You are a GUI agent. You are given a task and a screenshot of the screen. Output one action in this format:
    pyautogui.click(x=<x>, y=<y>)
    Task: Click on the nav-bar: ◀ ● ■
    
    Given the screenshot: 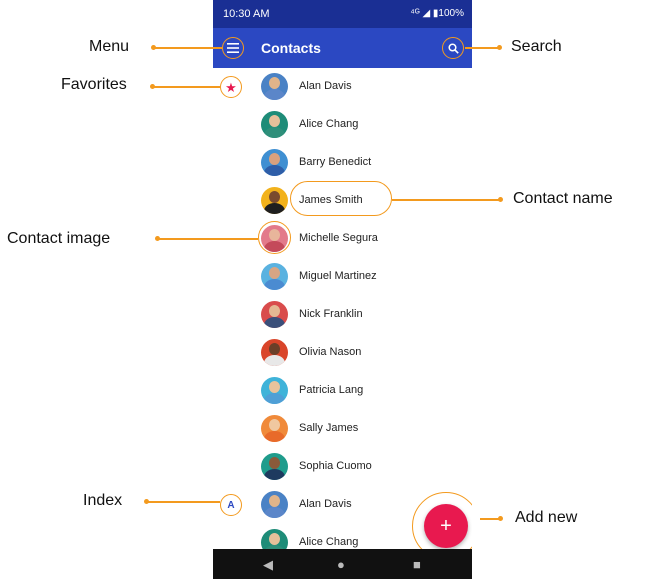 What is the action you would take?
    pyautogui.click(x=342, y=564)
    